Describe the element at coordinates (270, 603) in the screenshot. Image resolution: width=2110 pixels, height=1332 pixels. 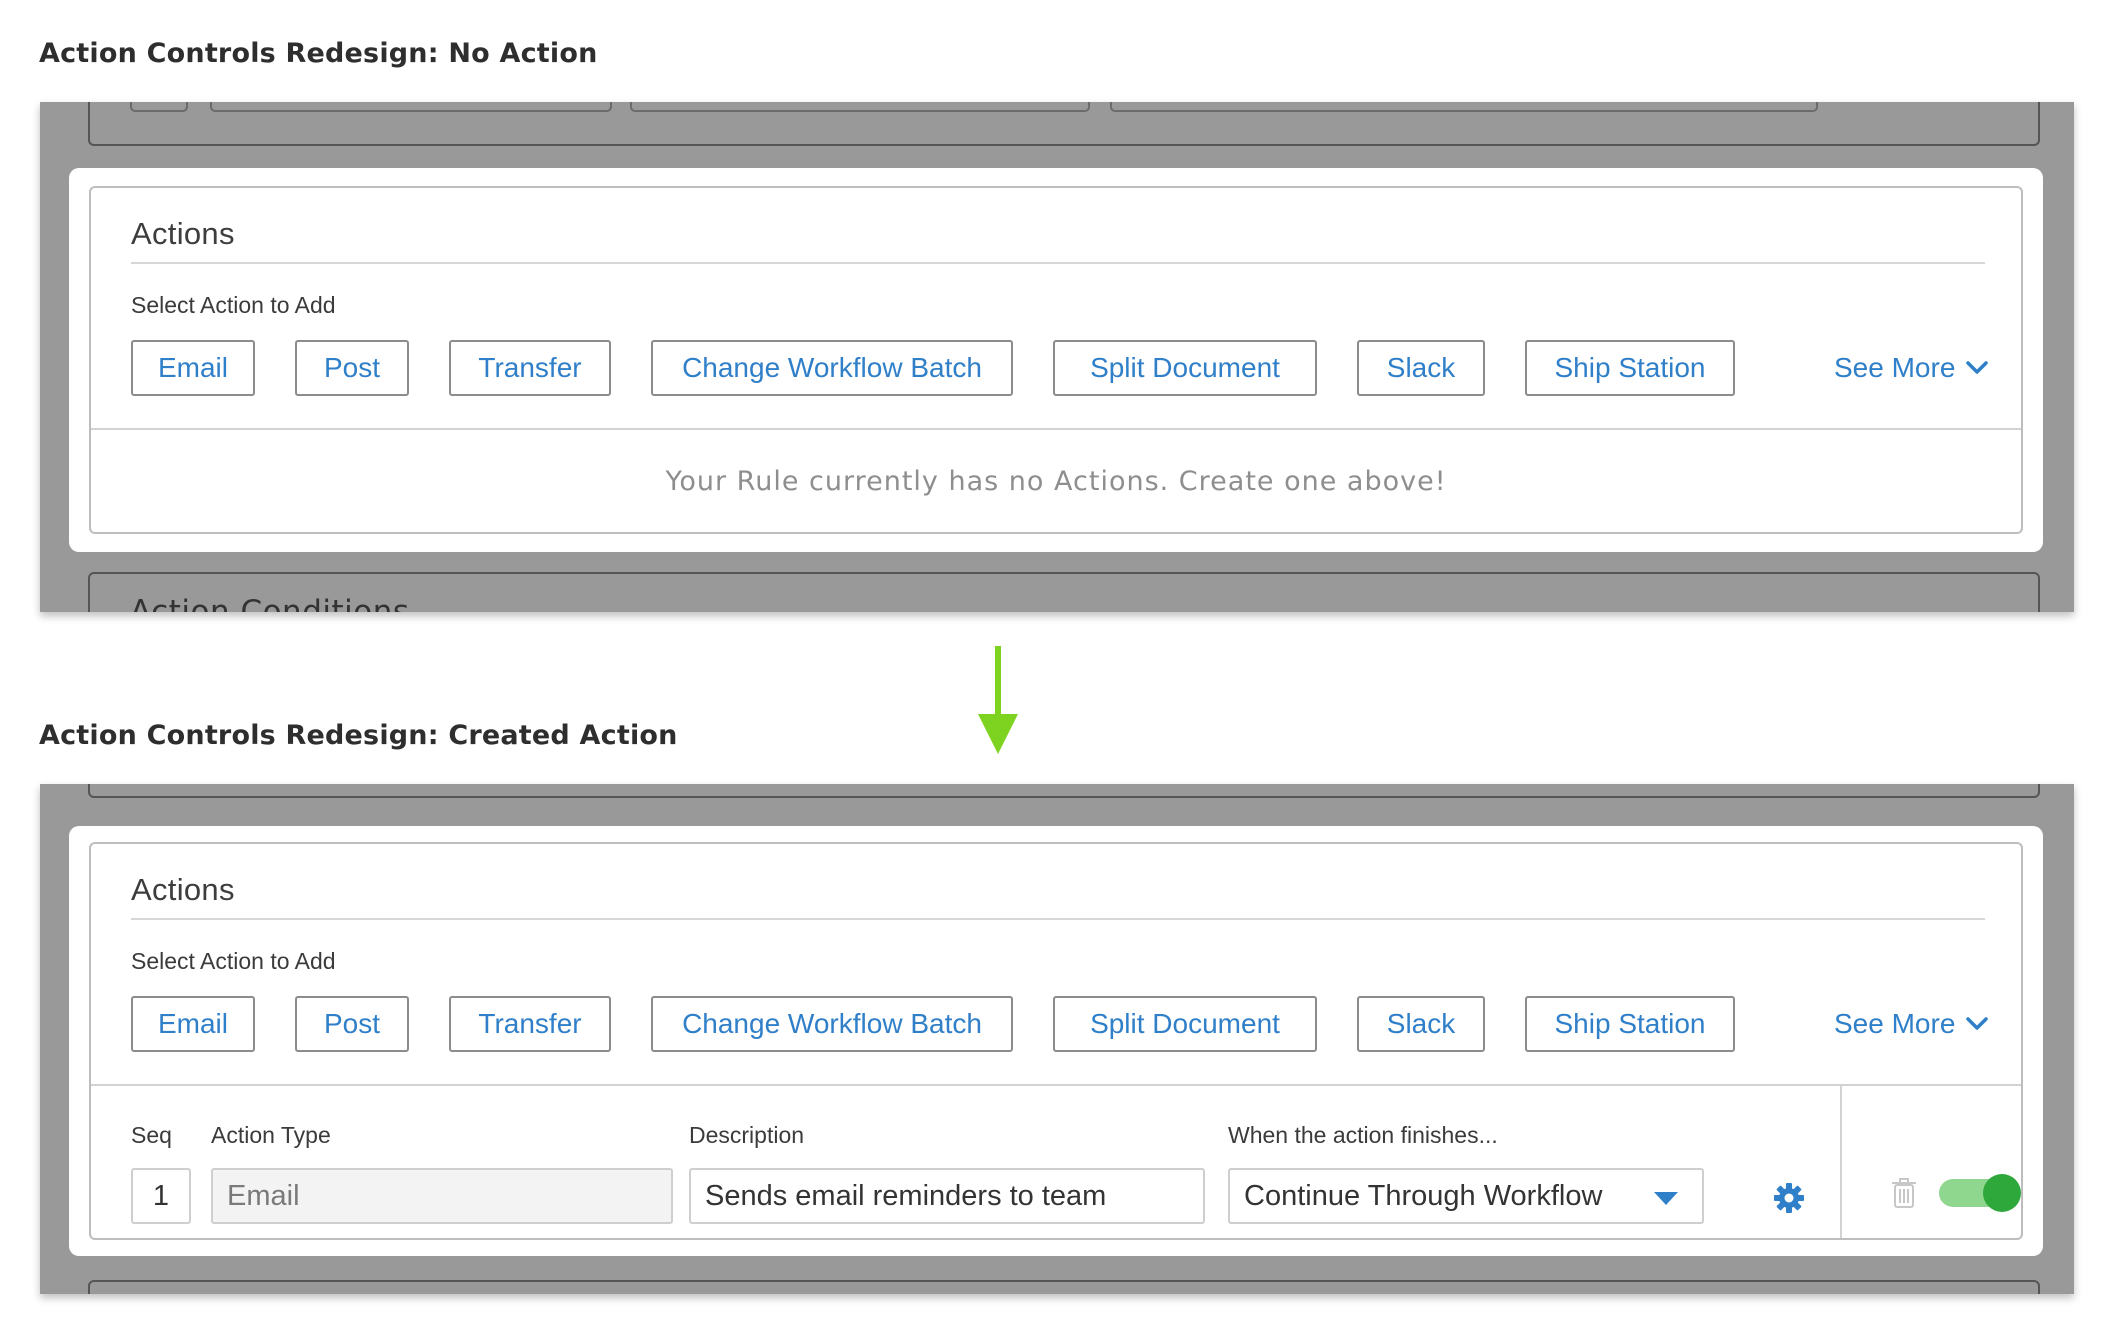
I see `background-panel-title: Action Conditions` at that location.